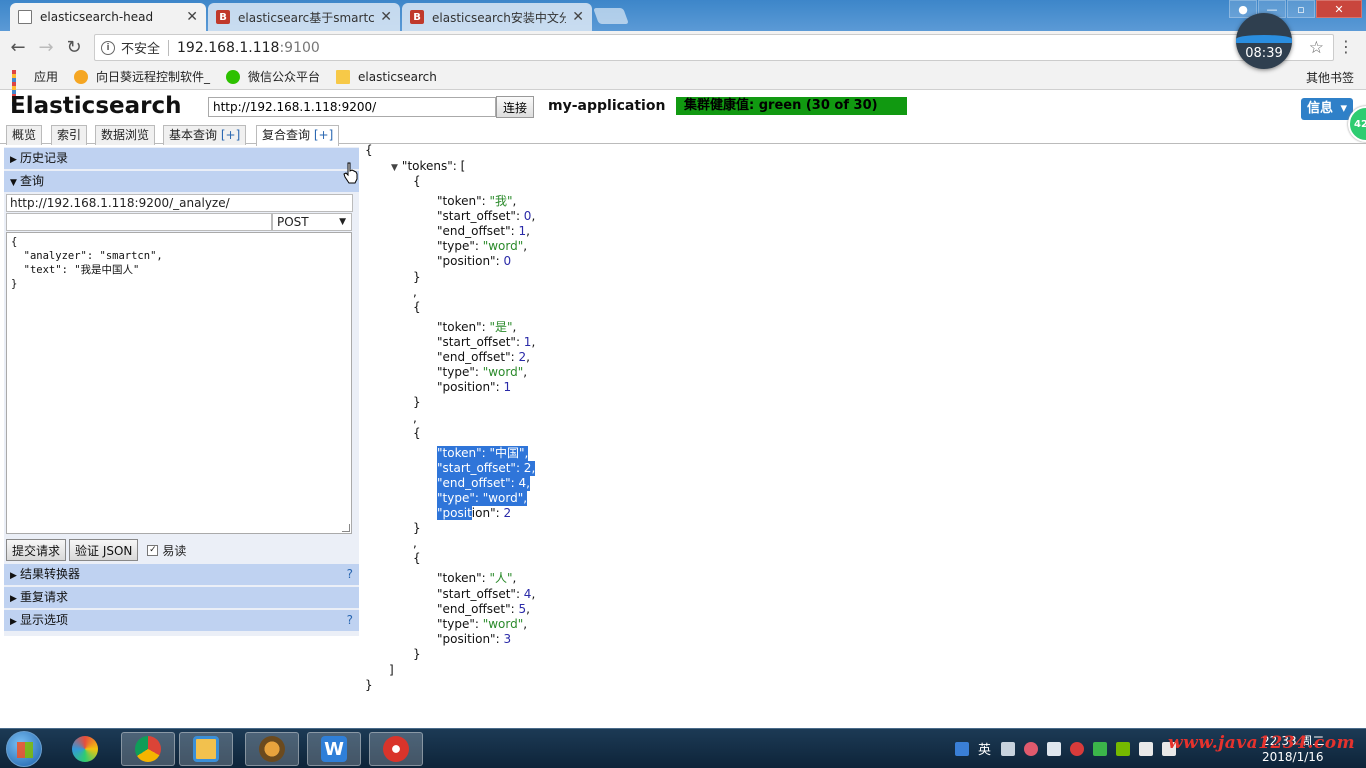  Describe the element at coordinates (299, 47) in the screenshot. I see `url-port: :9100` at that location.